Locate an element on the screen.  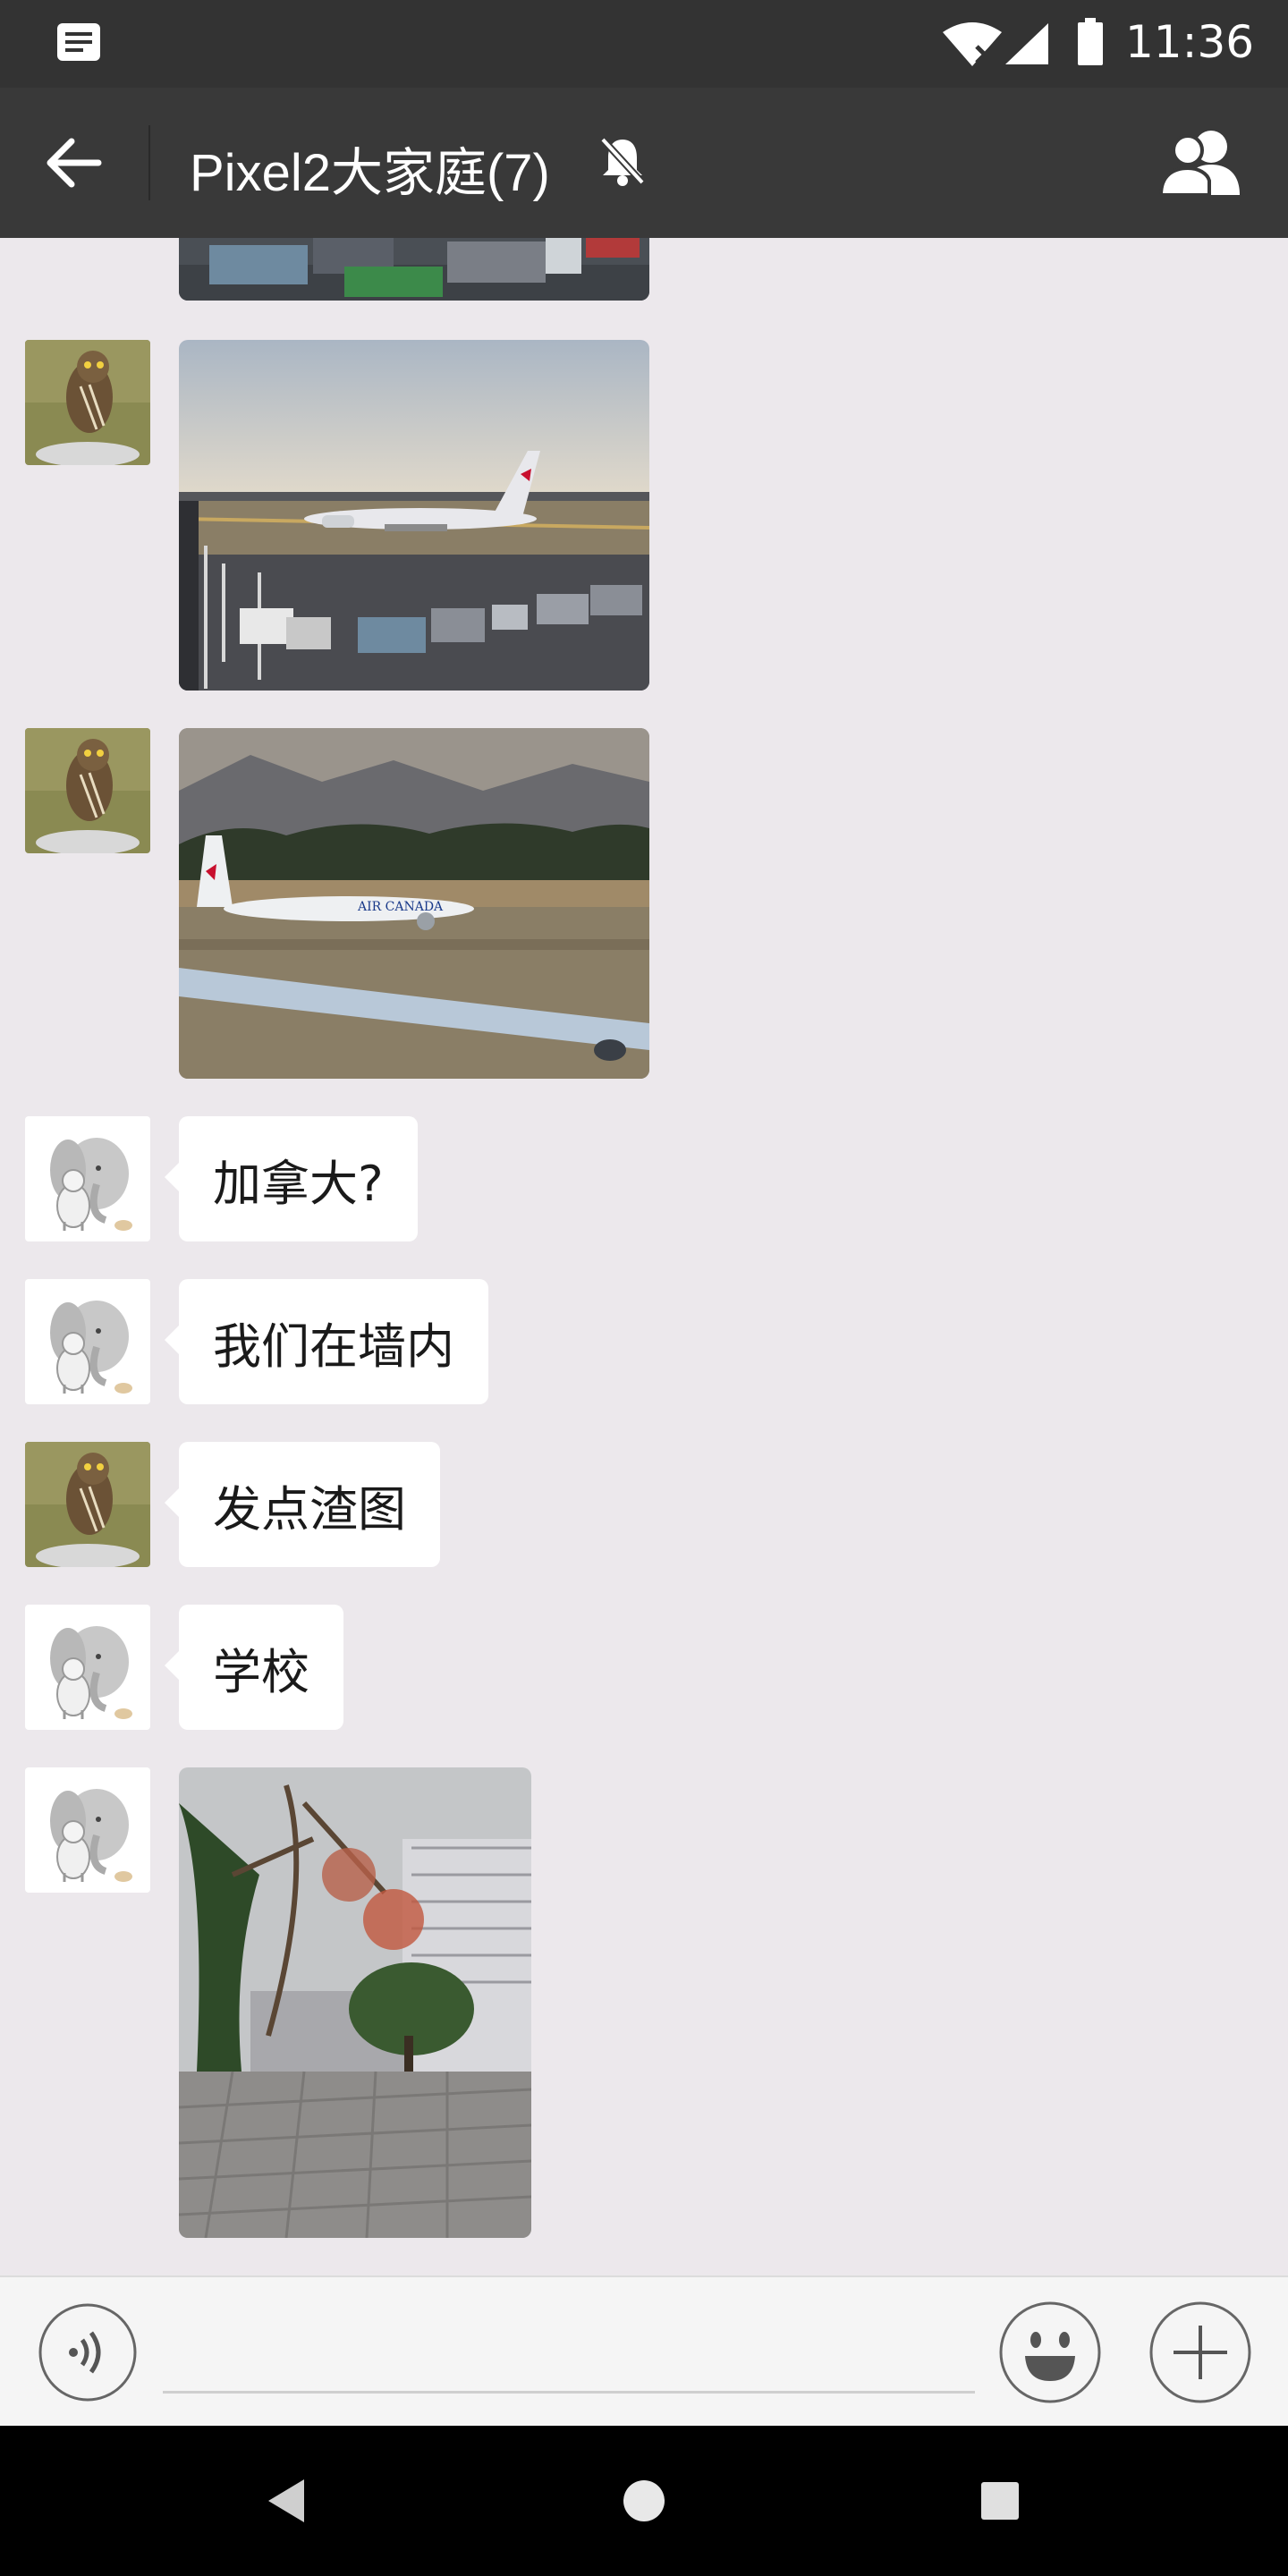
bell-off-icon is located at coordinates (622, 161).